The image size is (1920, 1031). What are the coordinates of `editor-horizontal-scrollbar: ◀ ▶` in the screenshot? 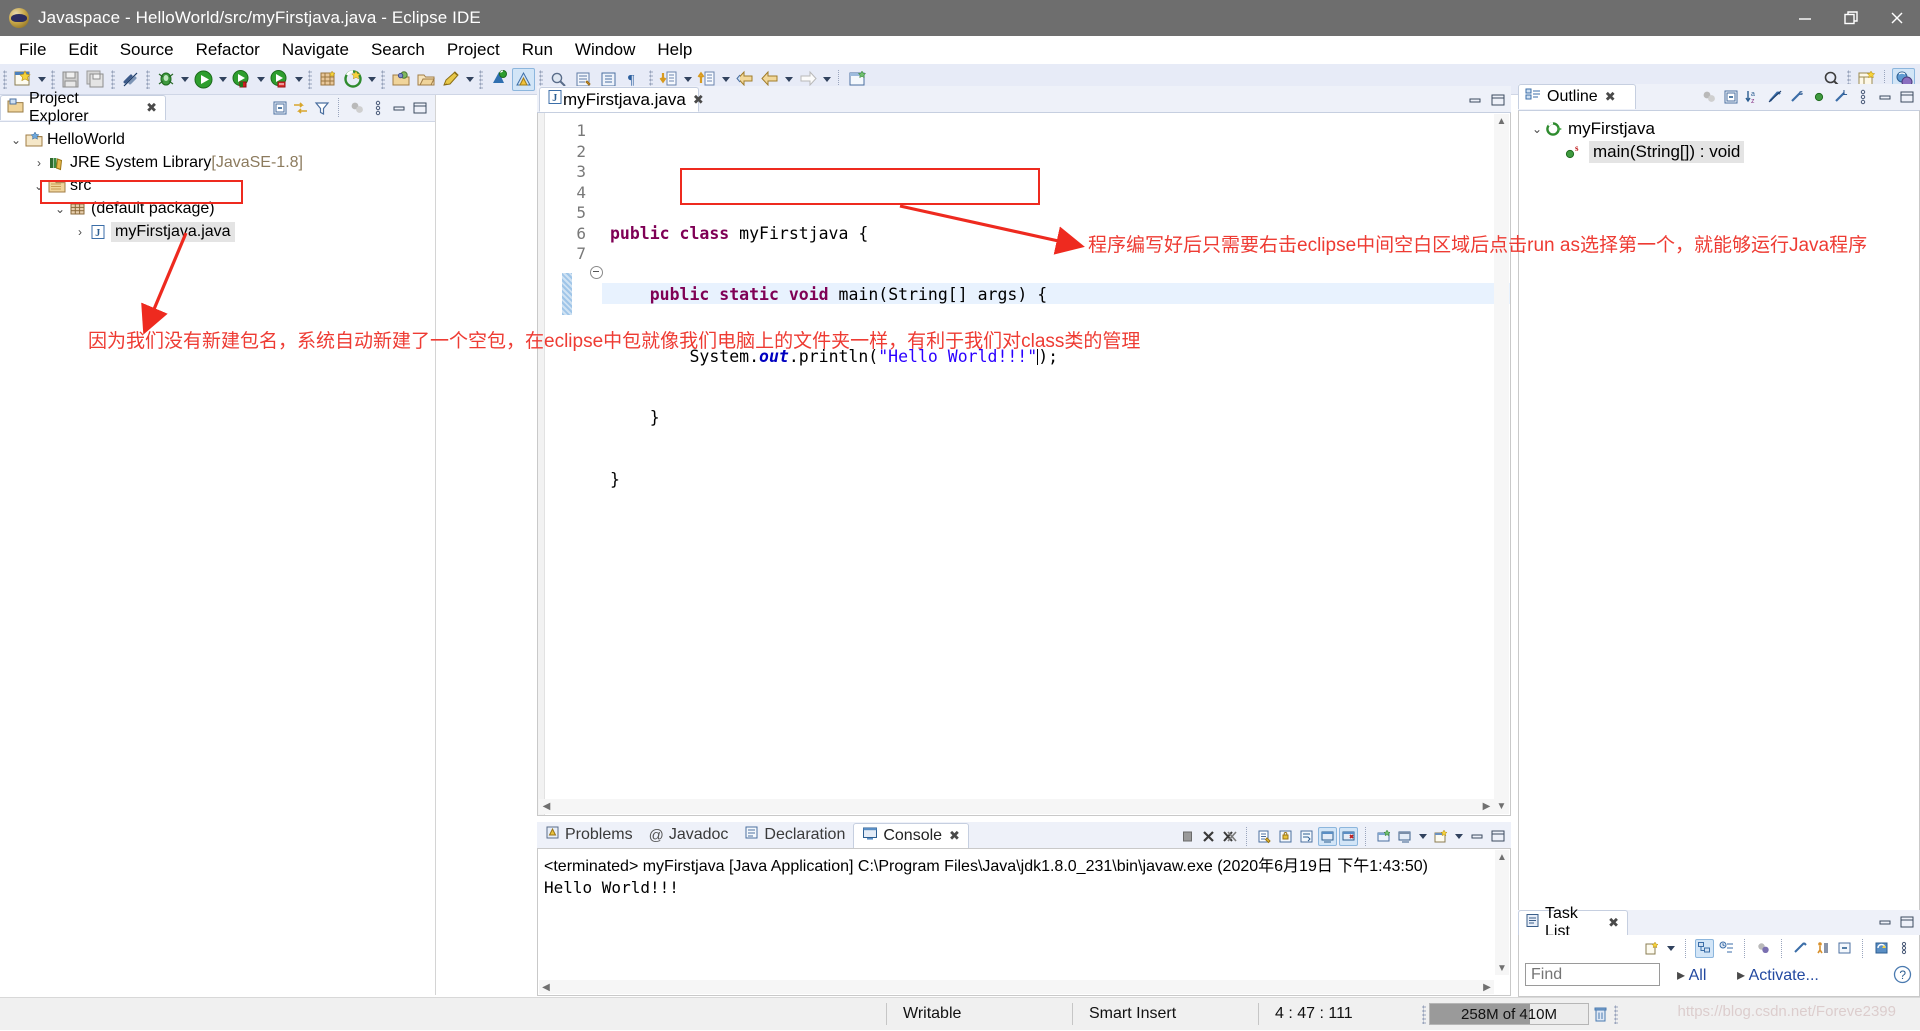 It's located at (1016, 806).